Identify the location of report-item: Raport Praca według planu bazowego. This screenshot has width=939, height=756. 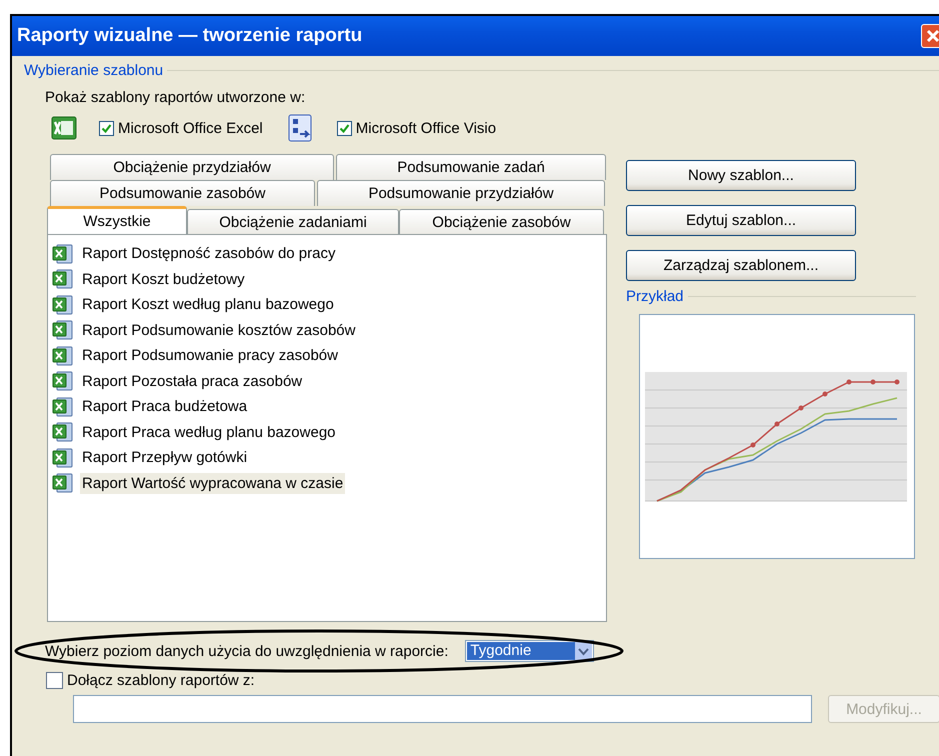
(209, 432).